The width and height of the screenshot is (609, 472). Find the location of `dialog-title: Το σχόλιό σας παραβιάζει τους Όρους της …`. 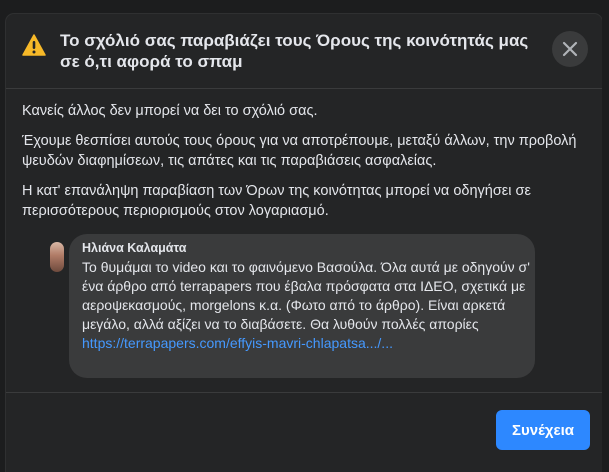

dialog-title: Το σχόλιό σας παραβιάζει τους Όρους της … is located at coordinates (294, 51).